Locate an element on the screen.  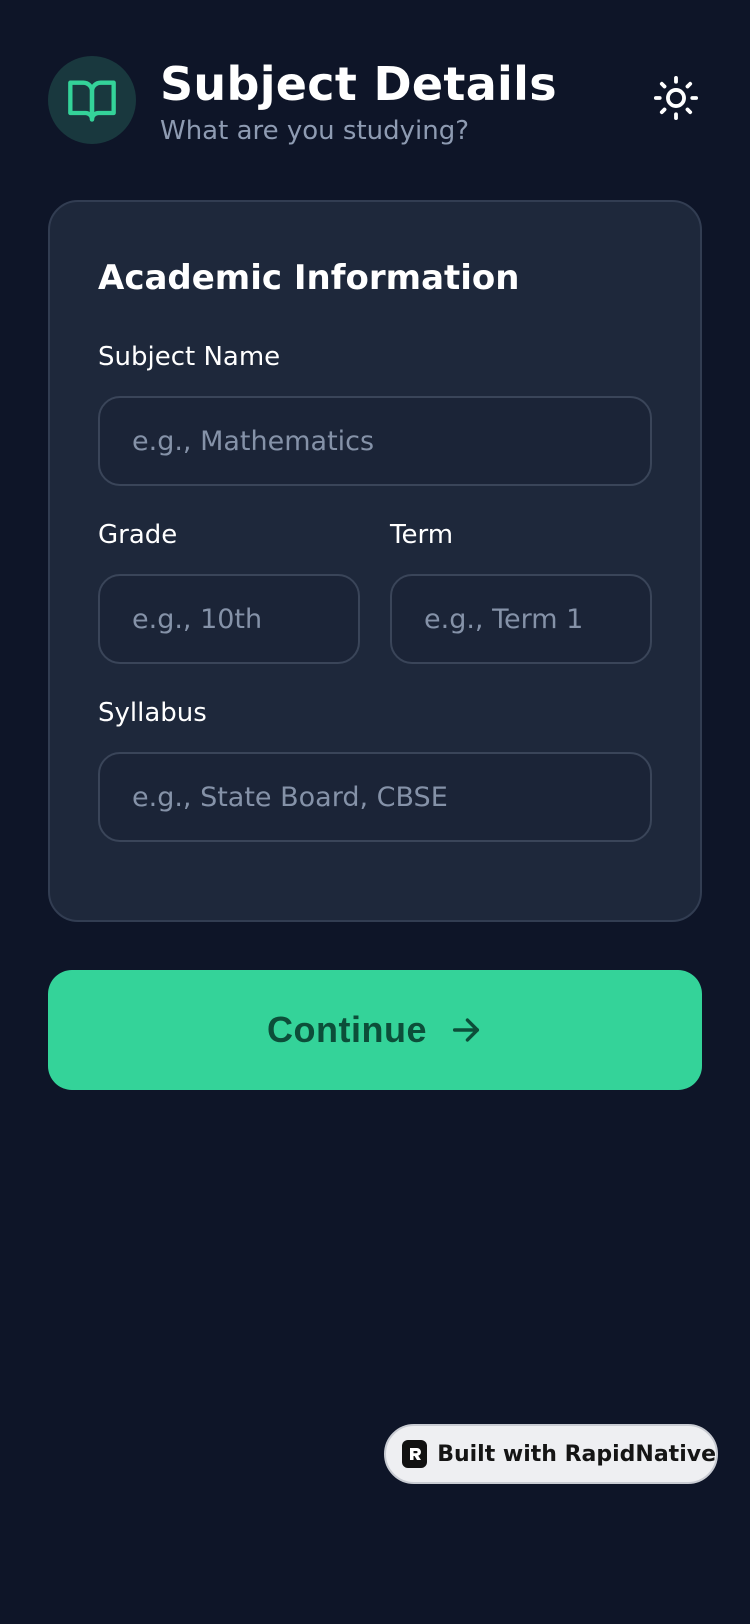
header: Subject Details What are you studying? is located at coordinates (375, 106).